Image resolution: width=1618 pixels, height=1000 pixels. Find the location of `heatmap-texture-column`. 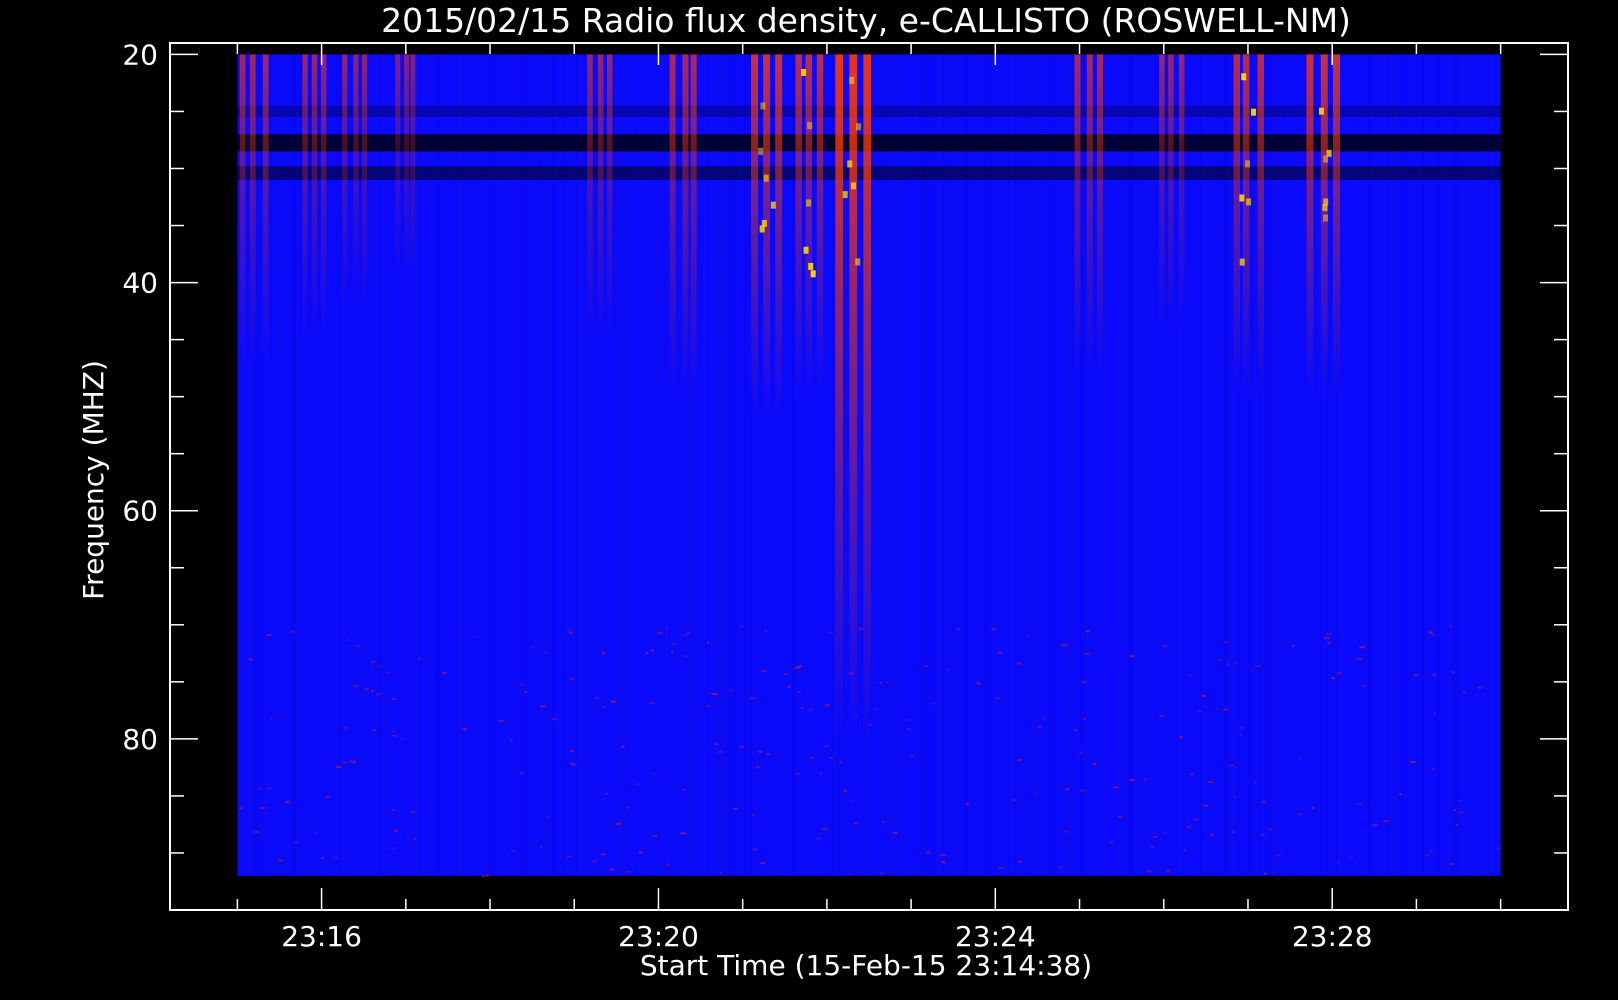

heatmap-texture-column is located at coordinates (1501, 465).